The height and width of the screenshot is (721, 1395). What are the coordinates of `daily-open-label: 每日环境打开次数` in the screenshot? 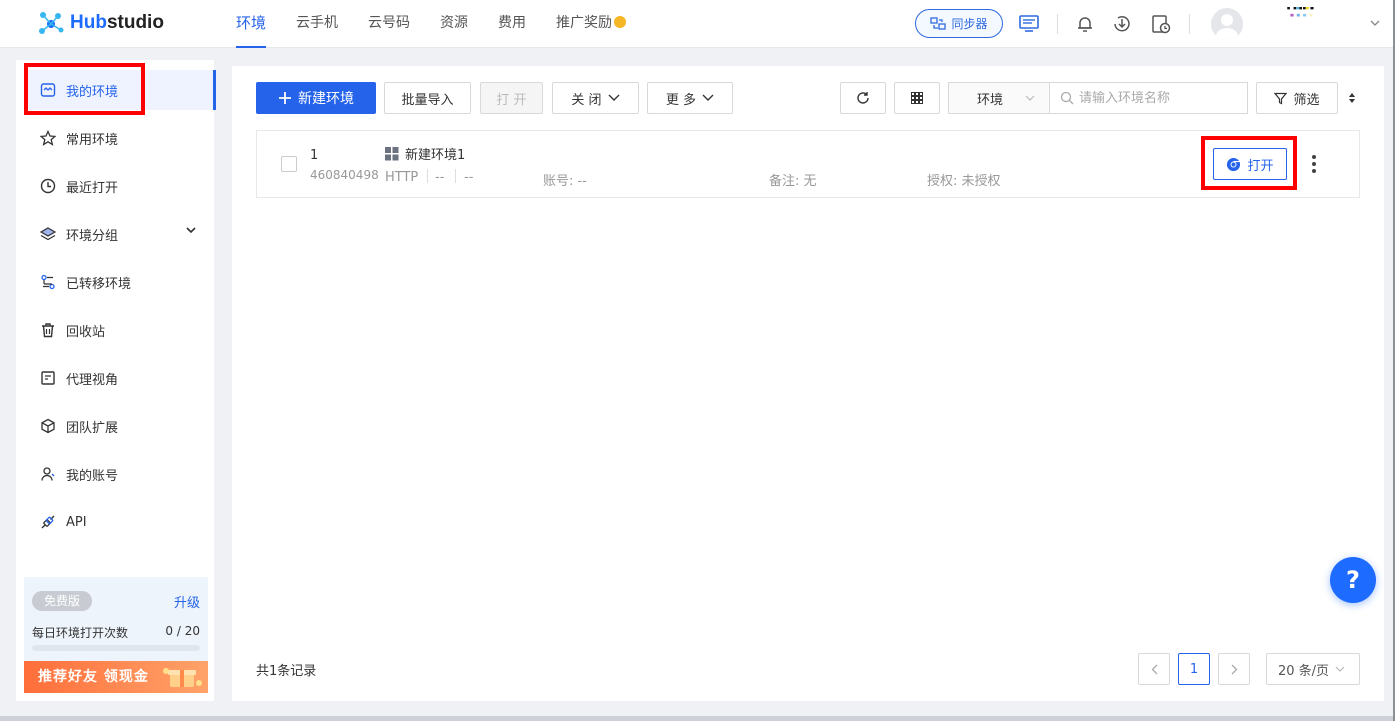 It's located at (80, 633).